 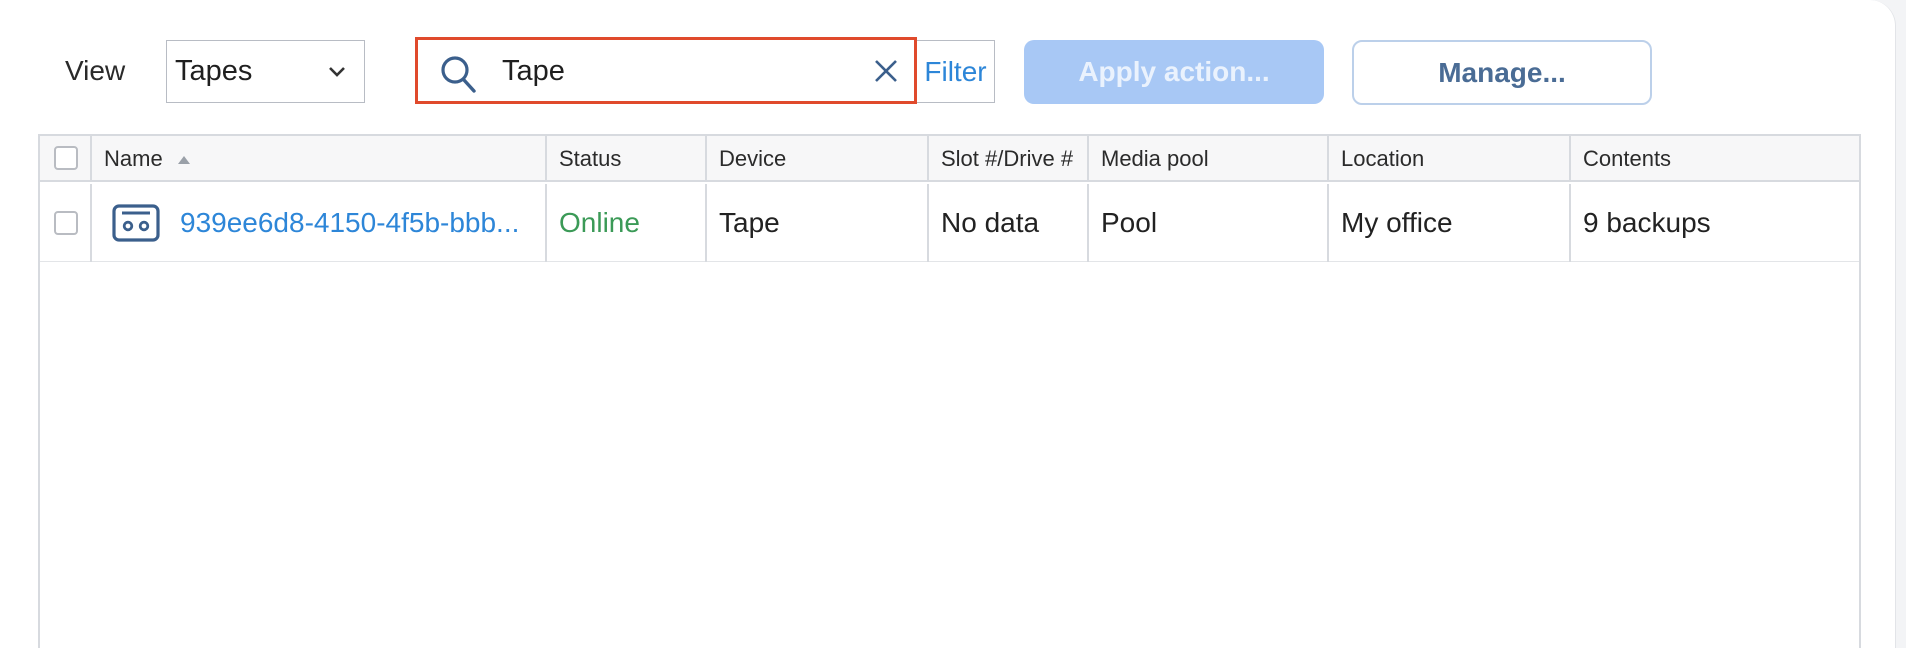 I want to click on select-all-cell, so click(x=66, y=159).